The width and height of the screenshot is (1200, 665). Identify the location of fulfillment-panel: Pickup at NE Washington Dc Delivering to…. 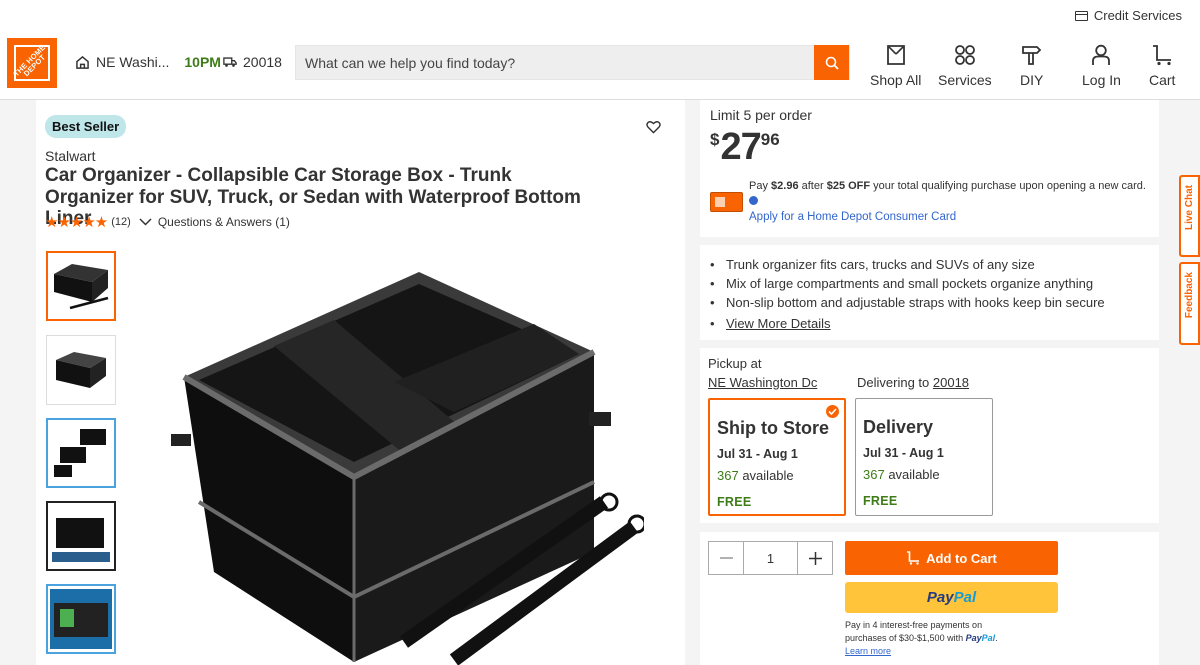
(929, 435).